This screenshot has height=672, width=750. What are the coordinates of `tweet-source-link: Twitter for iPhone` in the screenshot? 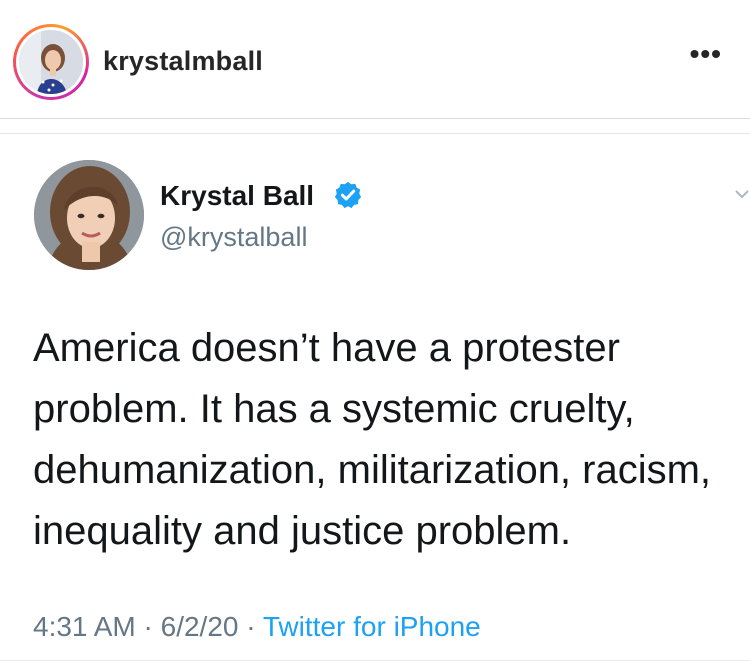 It's located at (372, 626).